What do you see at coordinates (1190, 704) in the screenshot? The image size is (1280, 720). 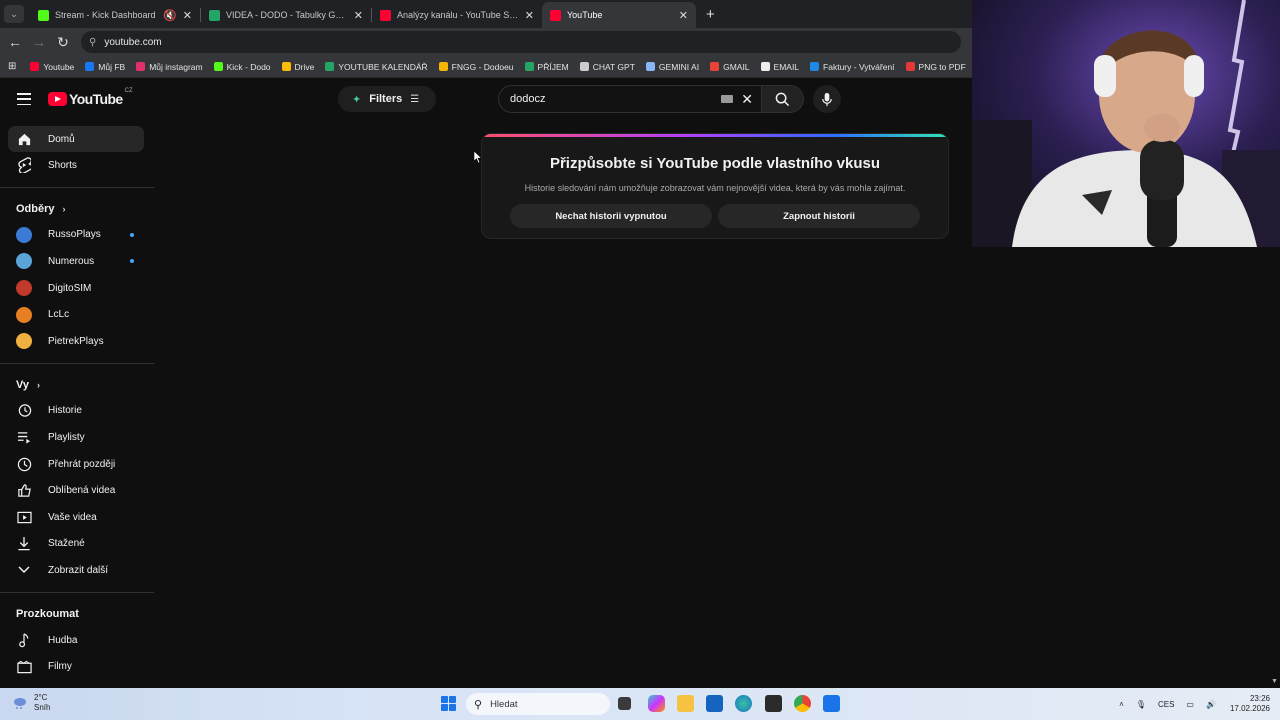 I see `network-icon: ▭` at bounding box center [1190, 704].